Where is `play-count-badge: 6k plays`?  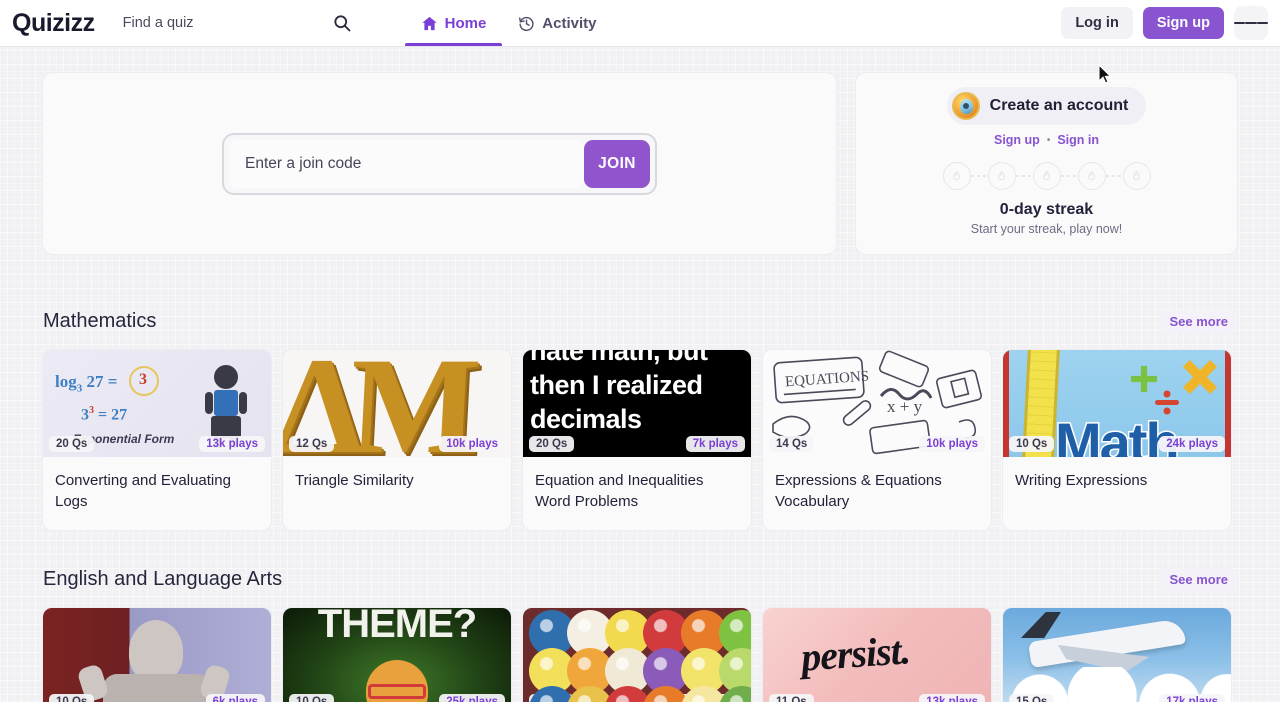 play-count-badge: 6k plays is located at coordinates (235, 698).